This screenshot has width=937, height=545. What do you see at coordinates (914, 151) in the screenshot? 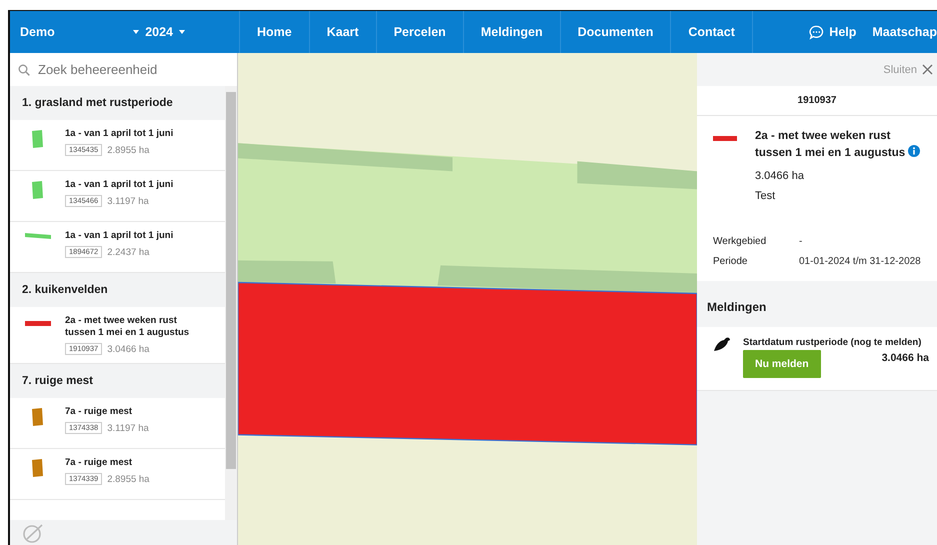
I see `info-icon` at bounding box center [914, 151].